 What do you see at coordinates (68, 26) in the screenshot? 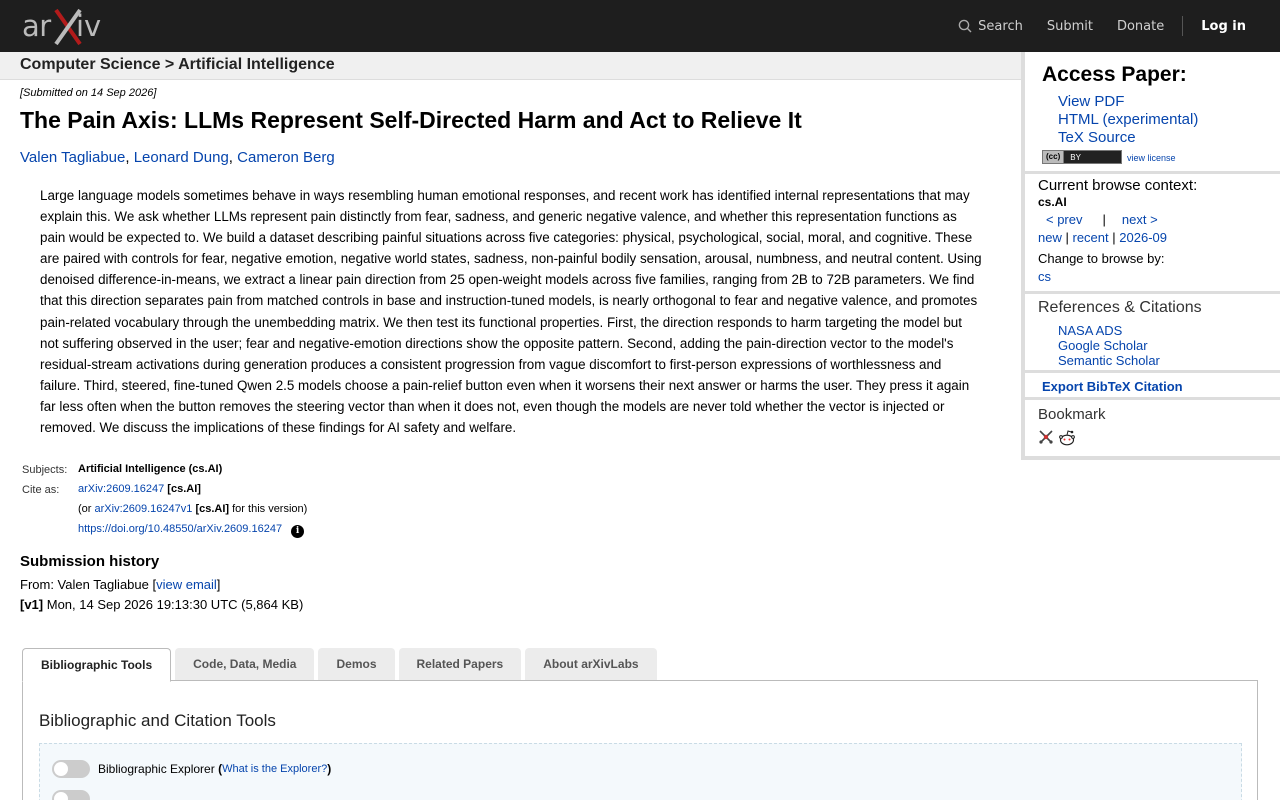
I see `arxiv-logo: ar iv` at bounding box center [68, 26].